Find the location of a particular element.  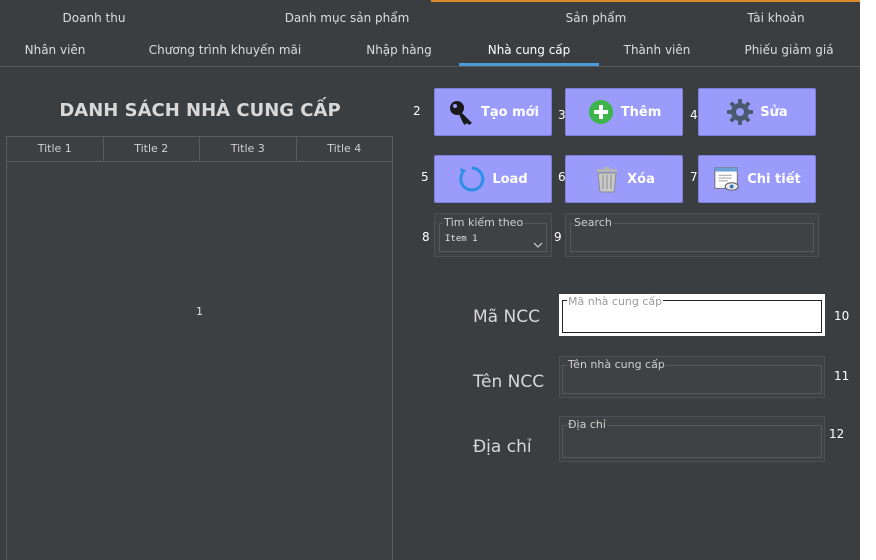

add-button: Thêm is located at coordinates (624, 112).